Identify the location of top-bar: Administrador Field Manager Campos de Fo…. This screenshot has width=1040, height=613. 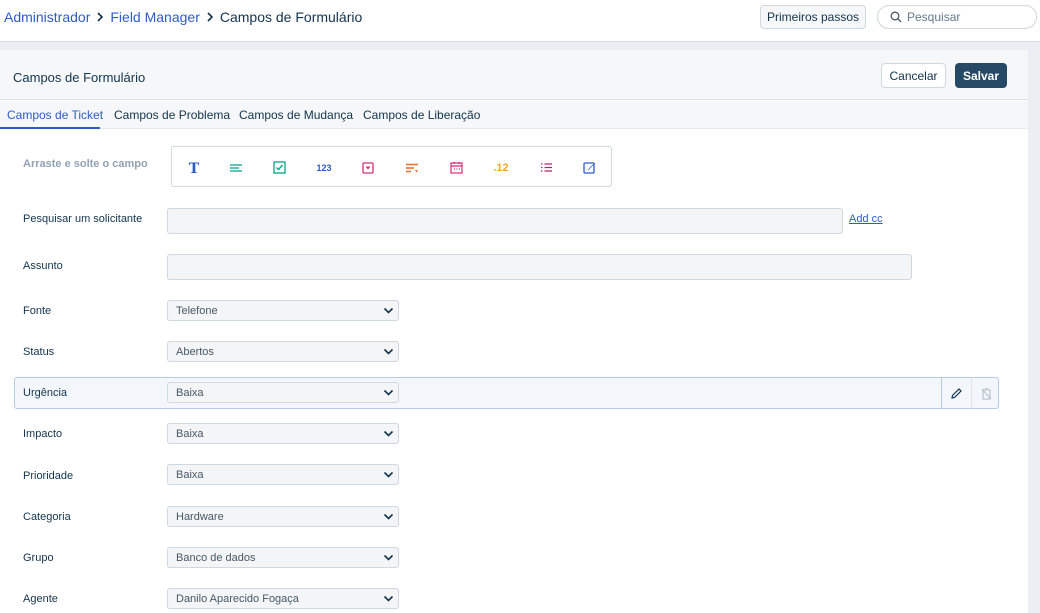
(520, 21).